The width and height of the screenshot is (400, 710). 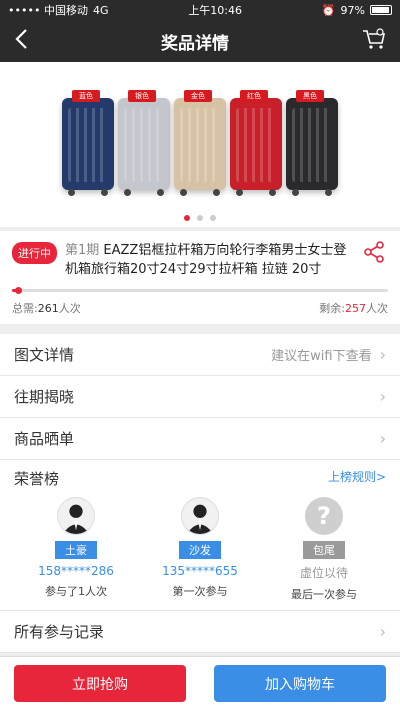 I want to click on color-tag: 黑色, so click(x=310, y=96).